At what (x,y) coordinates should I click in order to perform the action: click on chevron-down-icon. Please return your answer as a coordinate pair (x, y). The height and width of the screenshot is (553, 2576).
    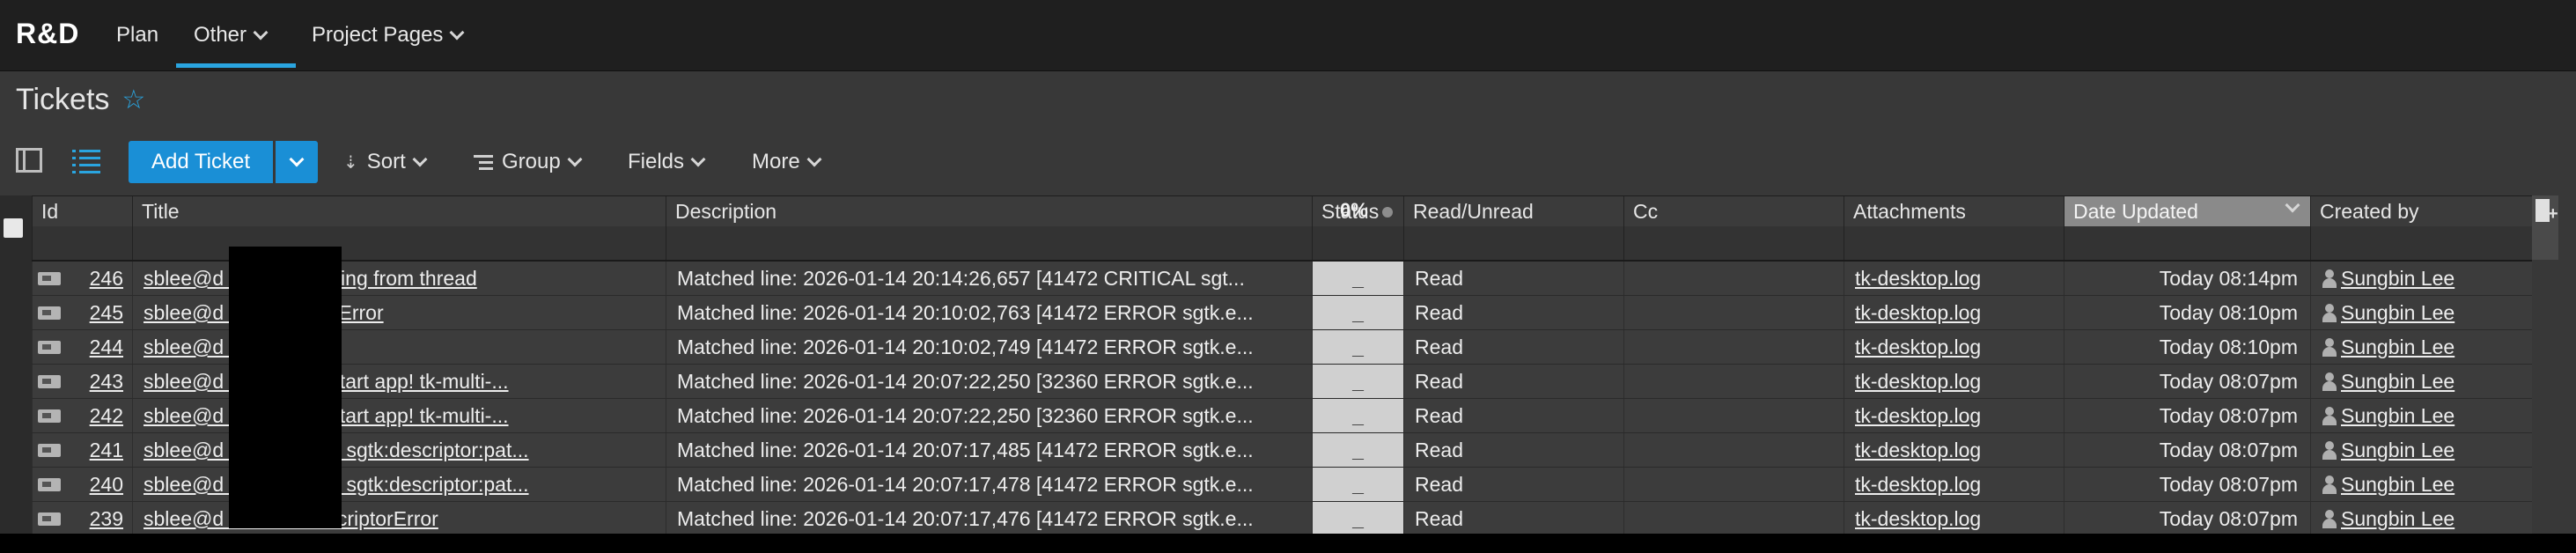
    Looking at the image, I should click on (2292, 205).